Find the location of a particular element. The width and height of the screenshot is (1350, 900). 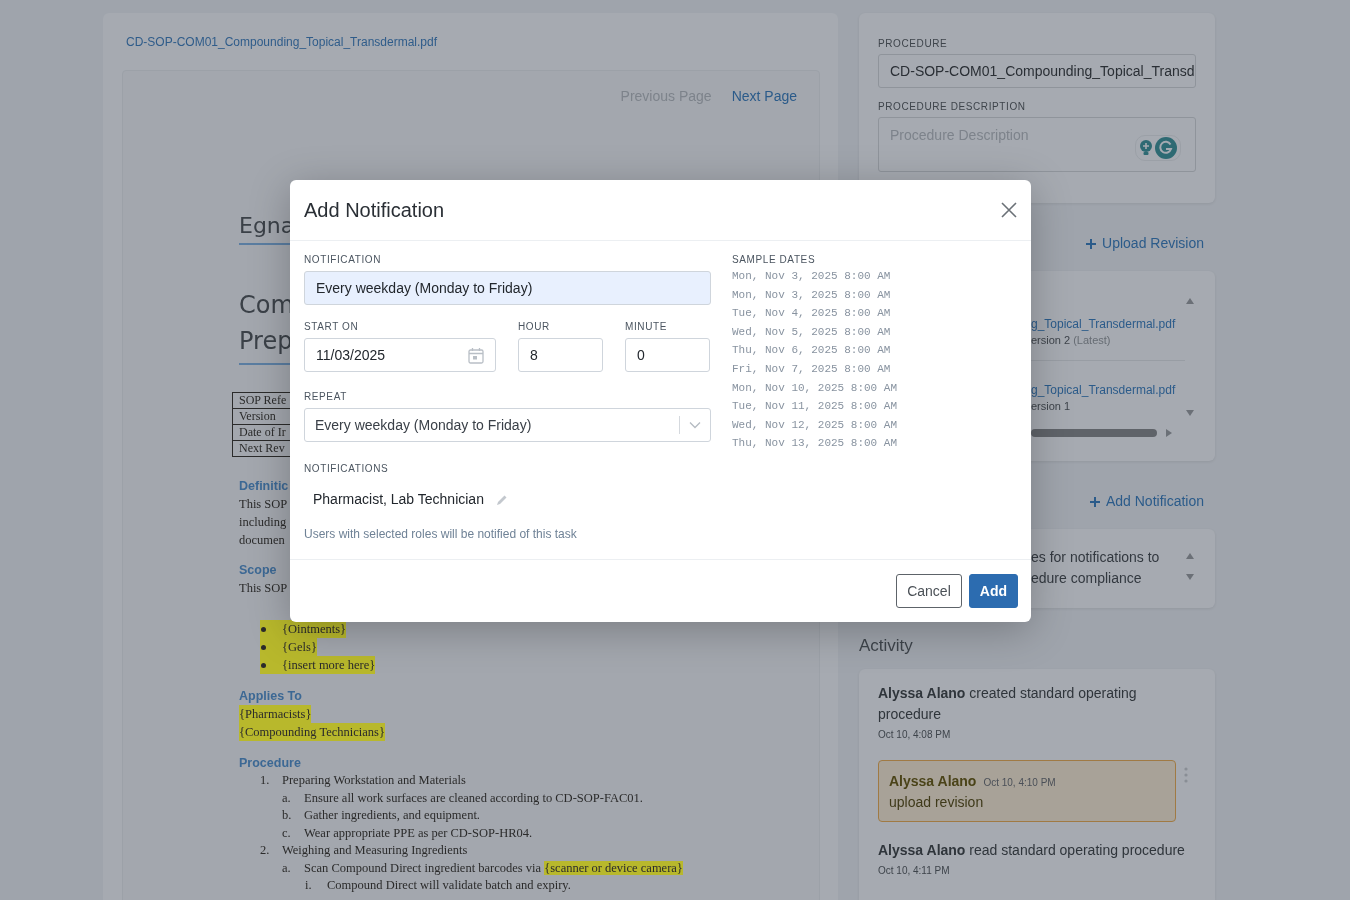

sample-date: Mon, Nov 10, 2025 8:00 AM is located at coordinates (815, 388).